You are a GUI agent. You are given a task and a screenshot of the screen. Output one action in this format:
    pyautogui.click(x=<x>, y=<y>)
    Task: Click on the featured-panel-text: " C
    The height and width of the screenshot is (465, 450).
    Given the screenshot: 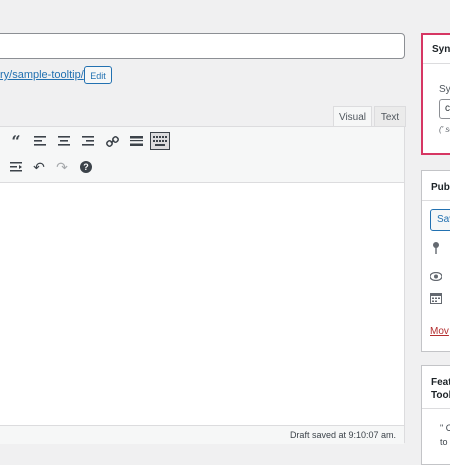 What is the action you would take?
    pyautogui.click(x=445, y=428)
    